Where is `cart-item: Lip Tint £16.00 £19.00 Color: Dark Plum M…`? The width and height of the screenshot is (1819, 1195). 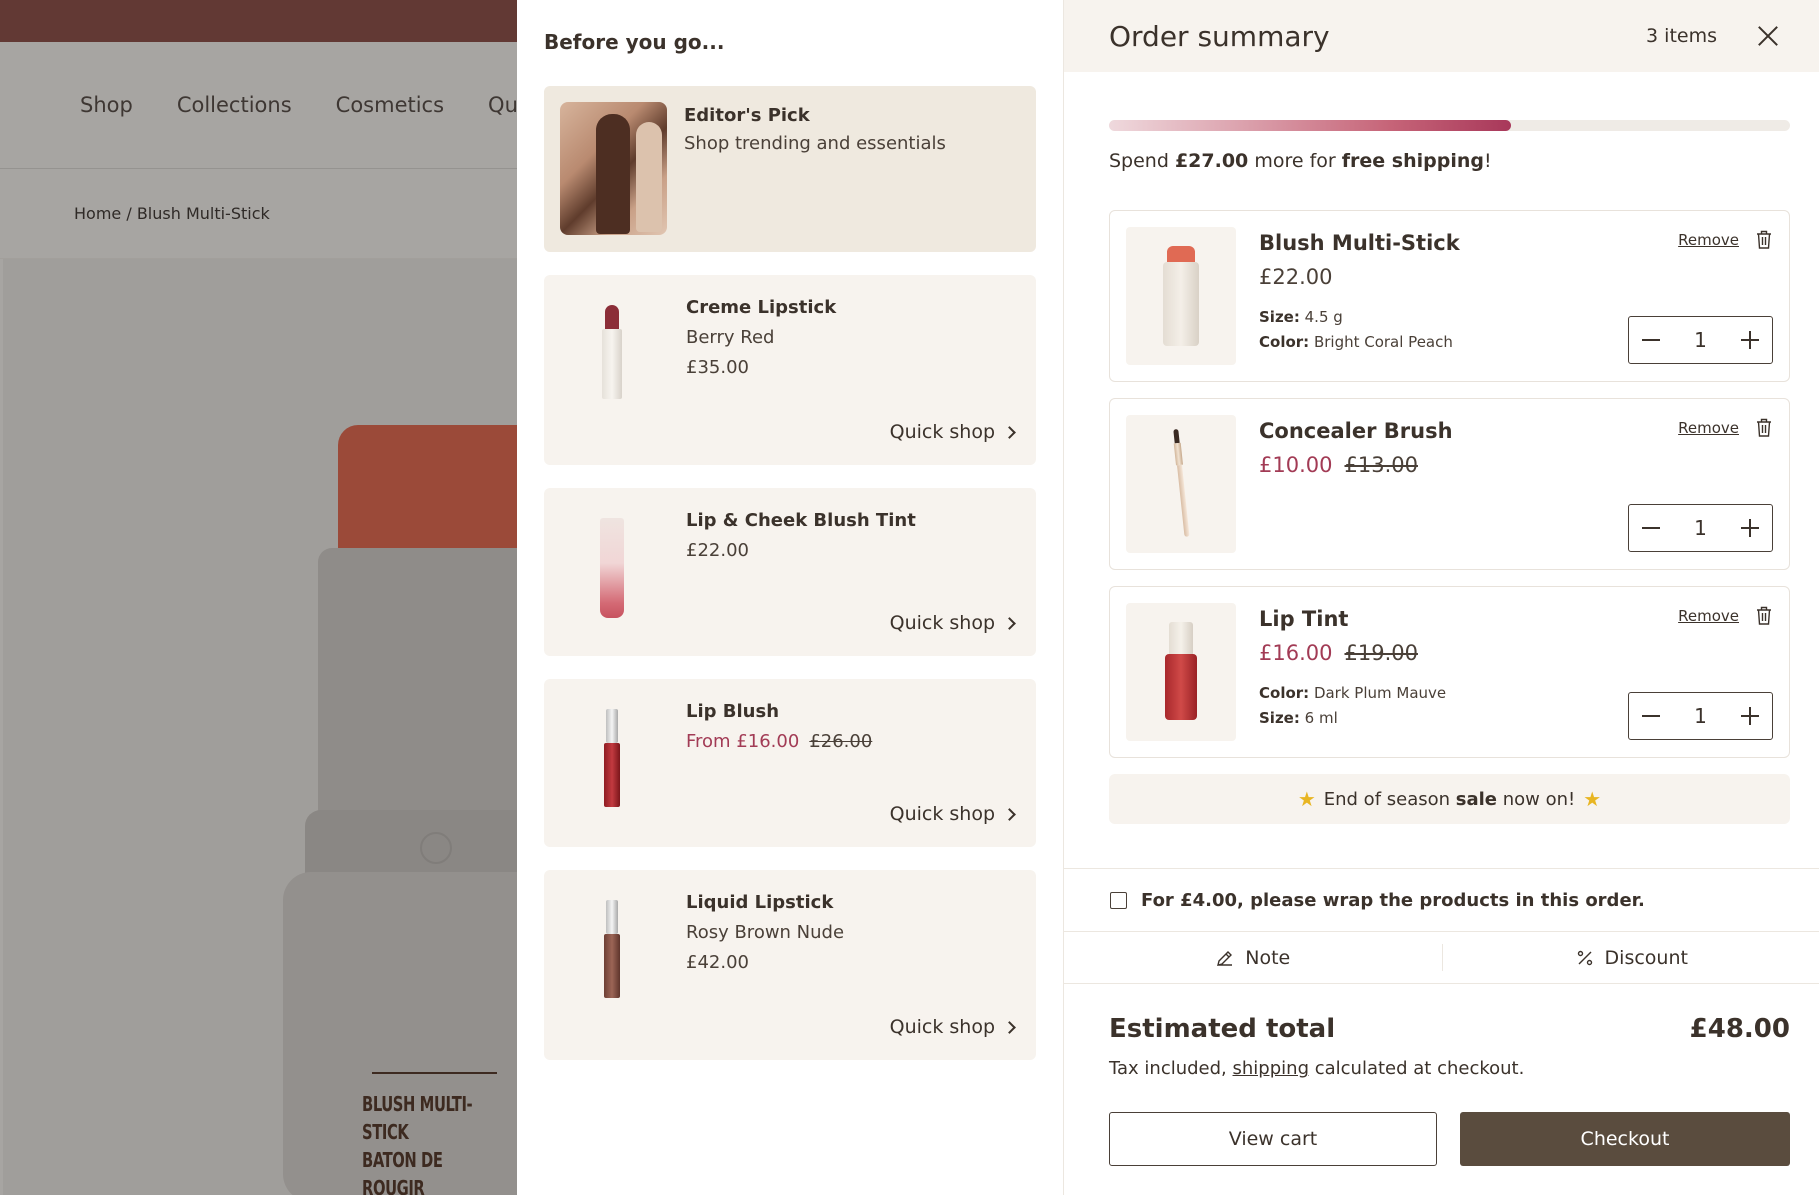 cart-item: Lip Tint £16.00 £19.00 Color: Dark Plum M… is located at coordinates (1449, 672).